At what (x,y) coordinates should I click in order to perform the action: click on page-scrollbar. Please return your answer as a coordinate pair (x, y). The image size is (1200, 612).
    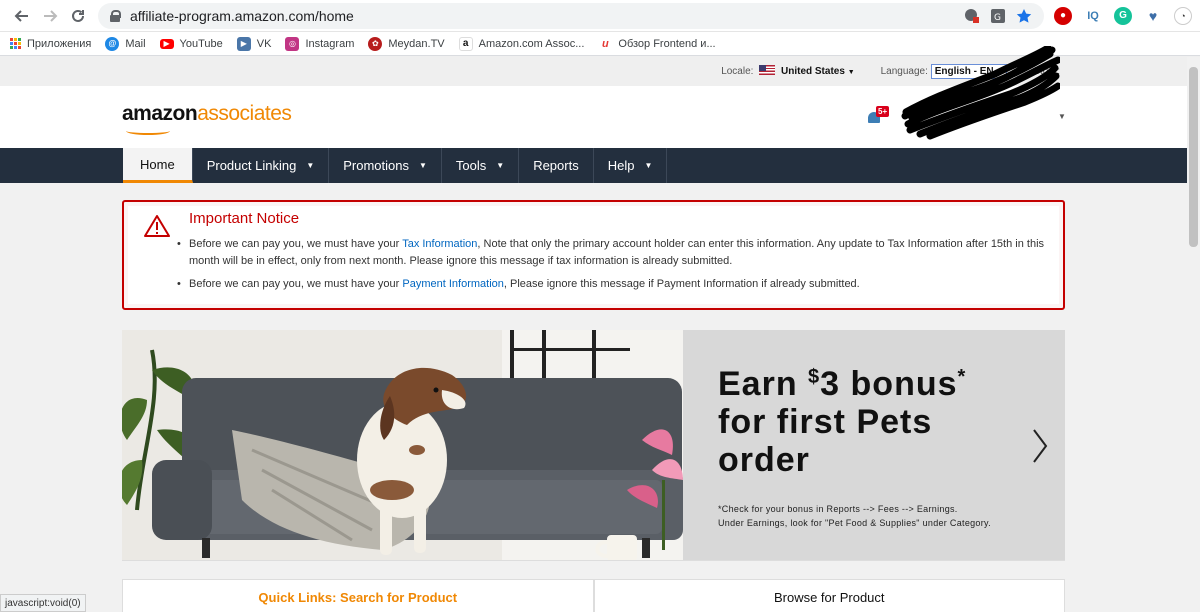
    Looking at the image, I should click on (1193, 334).